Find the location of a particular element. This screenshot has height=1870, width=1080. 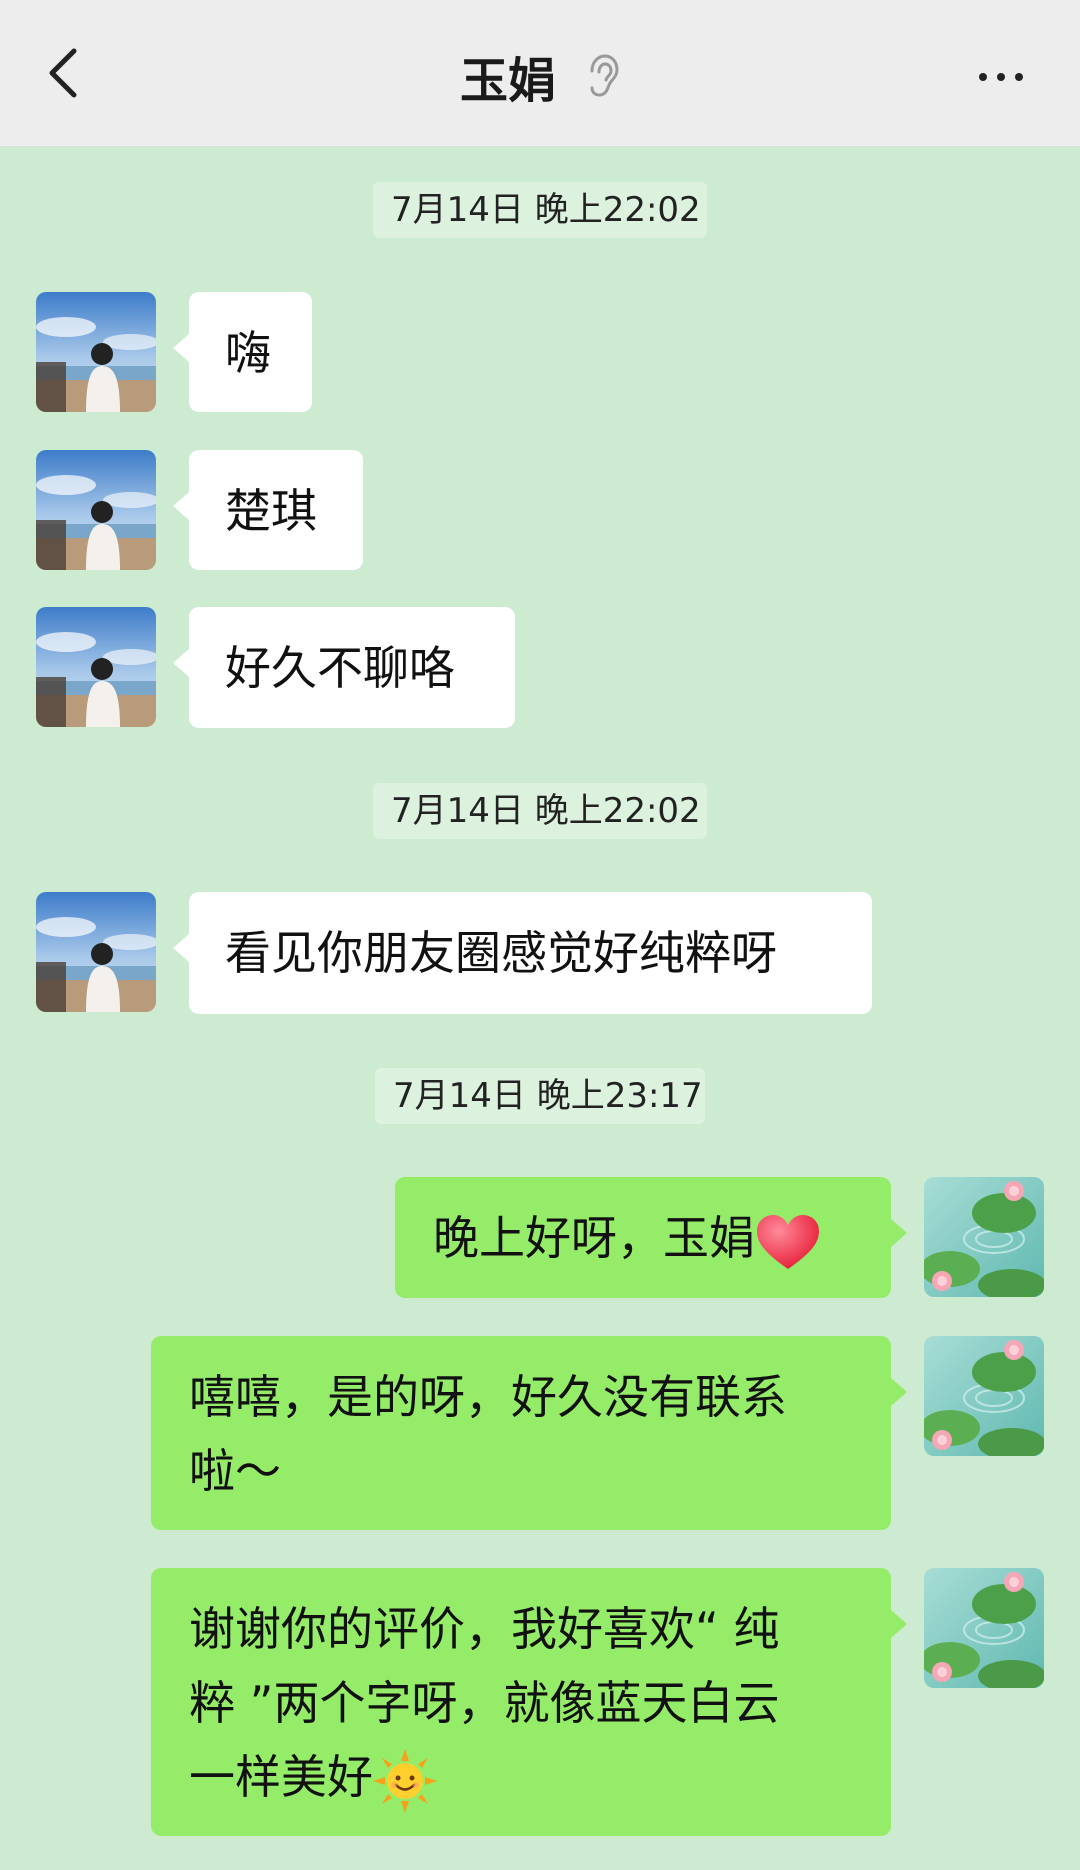

outgoing-message: 嘻嘻，是的呀，好久没有联系 啦～ is located at coordinates (529, 1433).